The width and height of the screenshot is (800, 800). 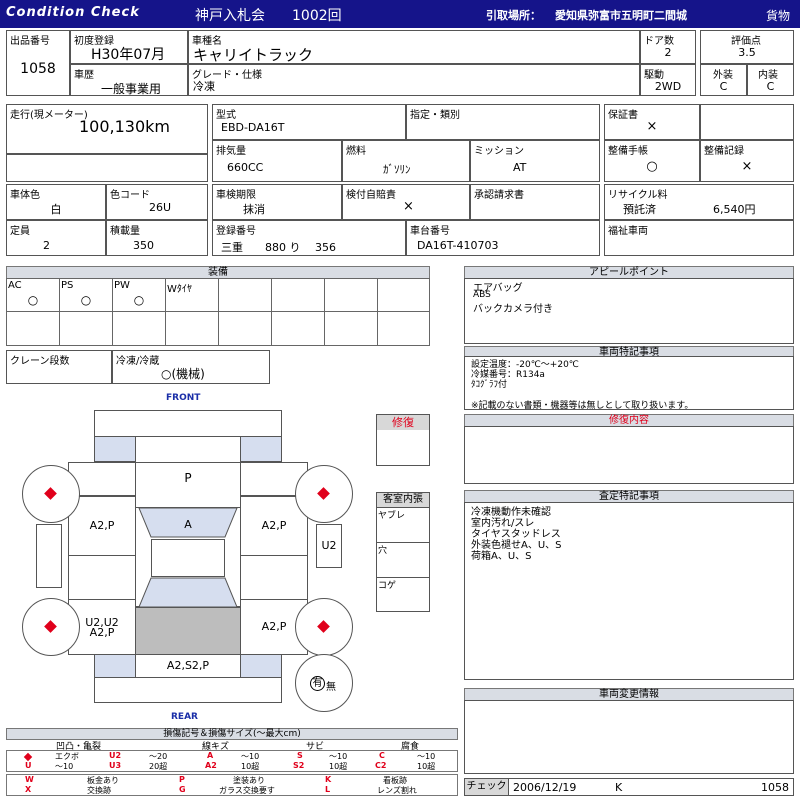 What do you see at coordinates (56, 209) in the screenshot?
I see `body-color-value: 白` at bounding box center [56, 209].